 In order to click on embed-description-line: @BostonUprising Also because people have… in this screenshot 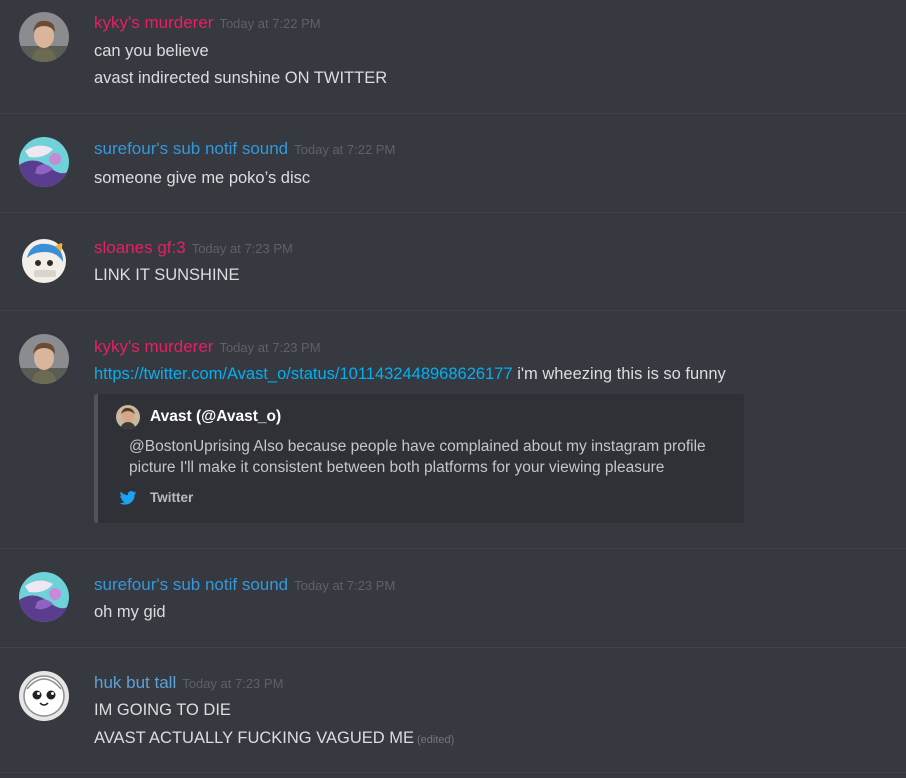, I will do `click(417, 446)`.